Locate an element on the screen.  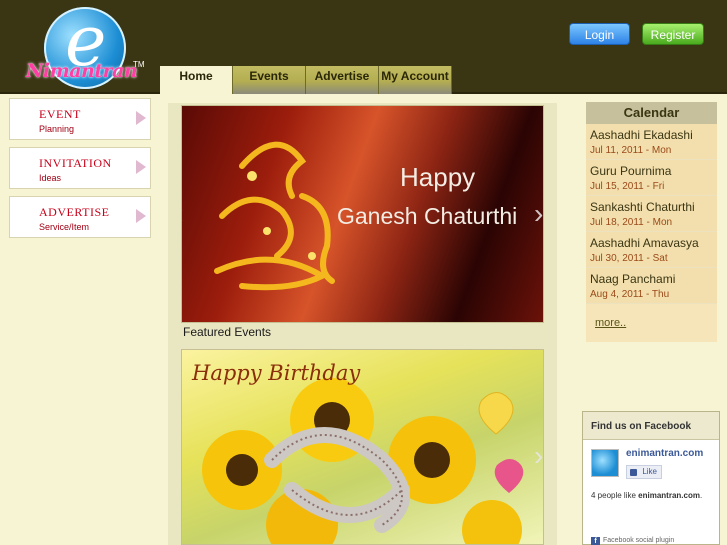
tab-my-account: My Account is located at coordinates (415, 80).